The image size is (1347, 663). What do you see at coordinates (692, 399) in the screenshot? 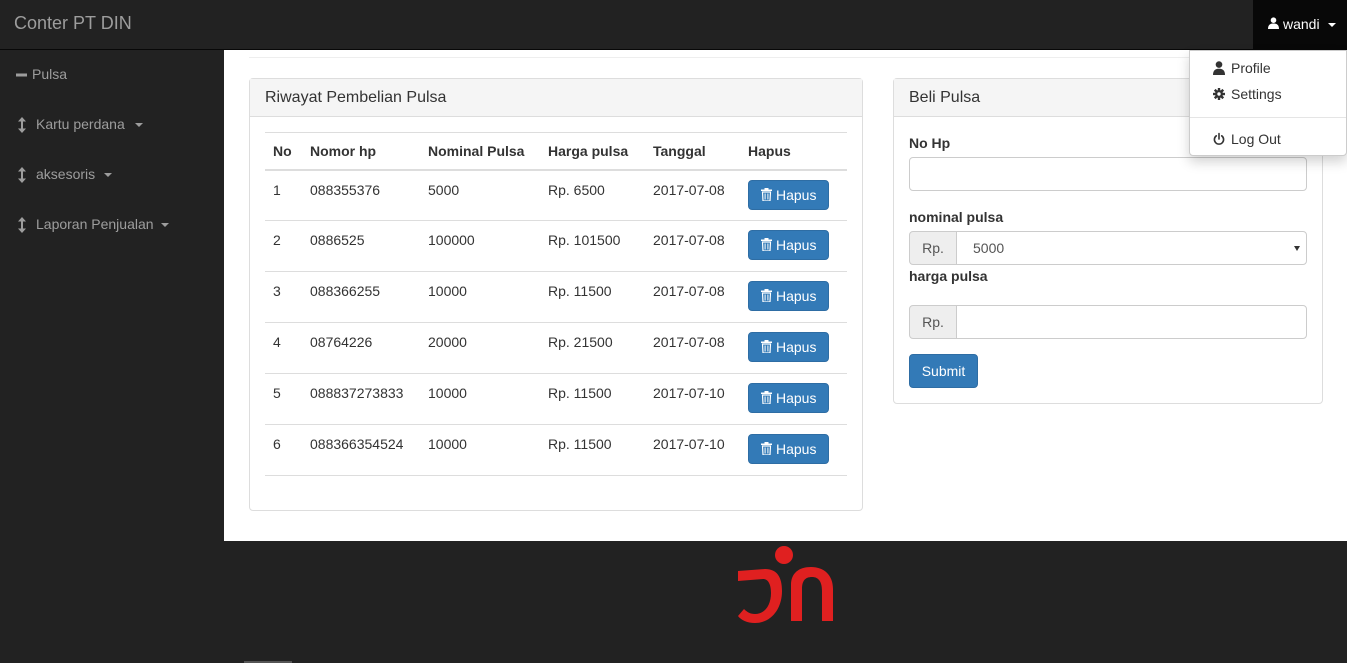
I see `cell-date: 2017-07-10` at bounding box center [692, 399].